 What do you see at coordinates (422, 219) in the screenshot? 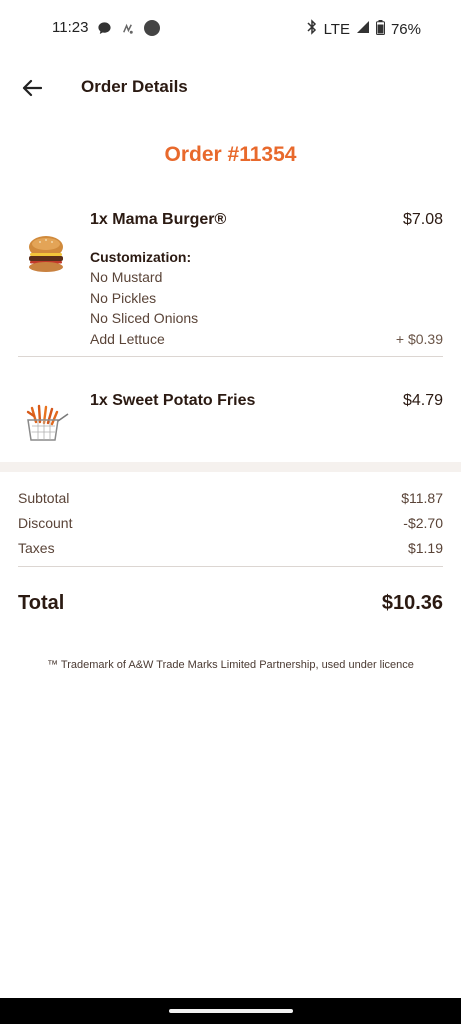
I see `item-price: $7.08` at bounding box center [422, 219].